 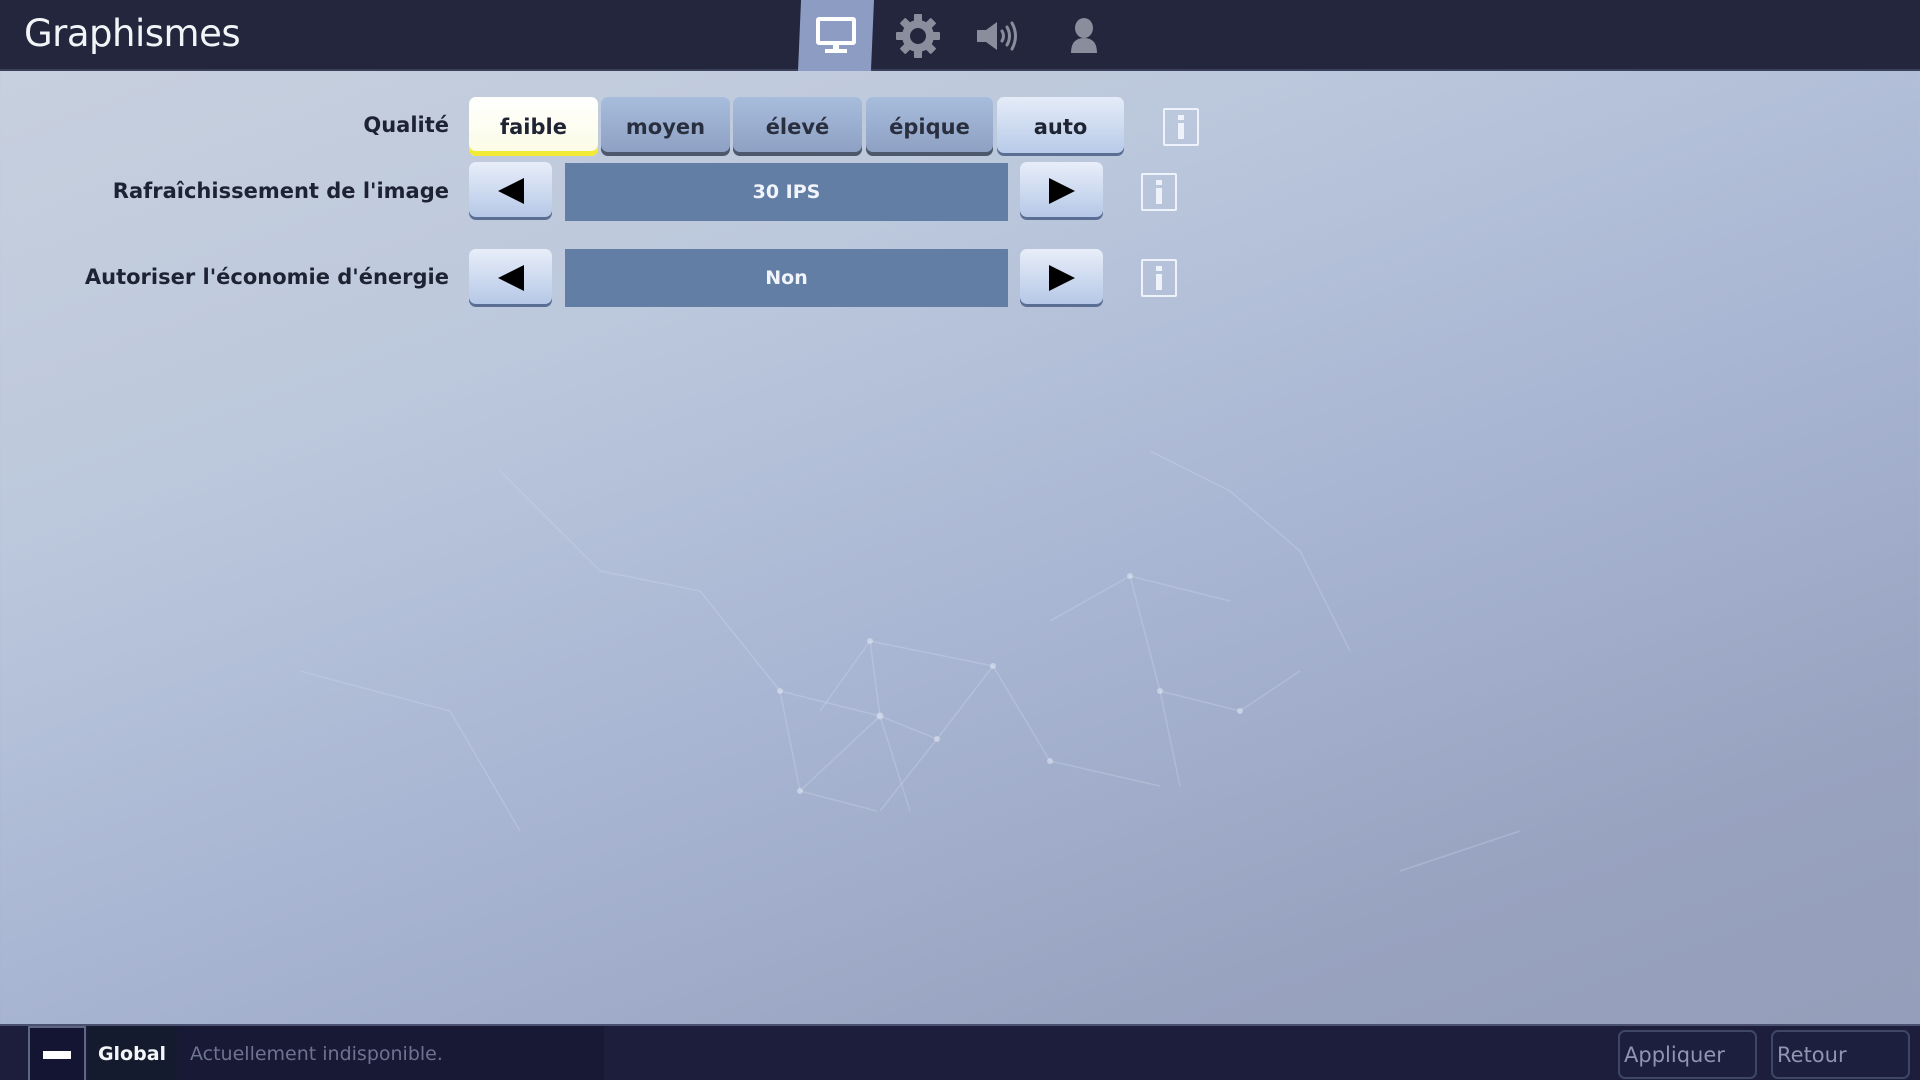 I want to click on quality-option-auto: auto, so click(x=1060, y=126).